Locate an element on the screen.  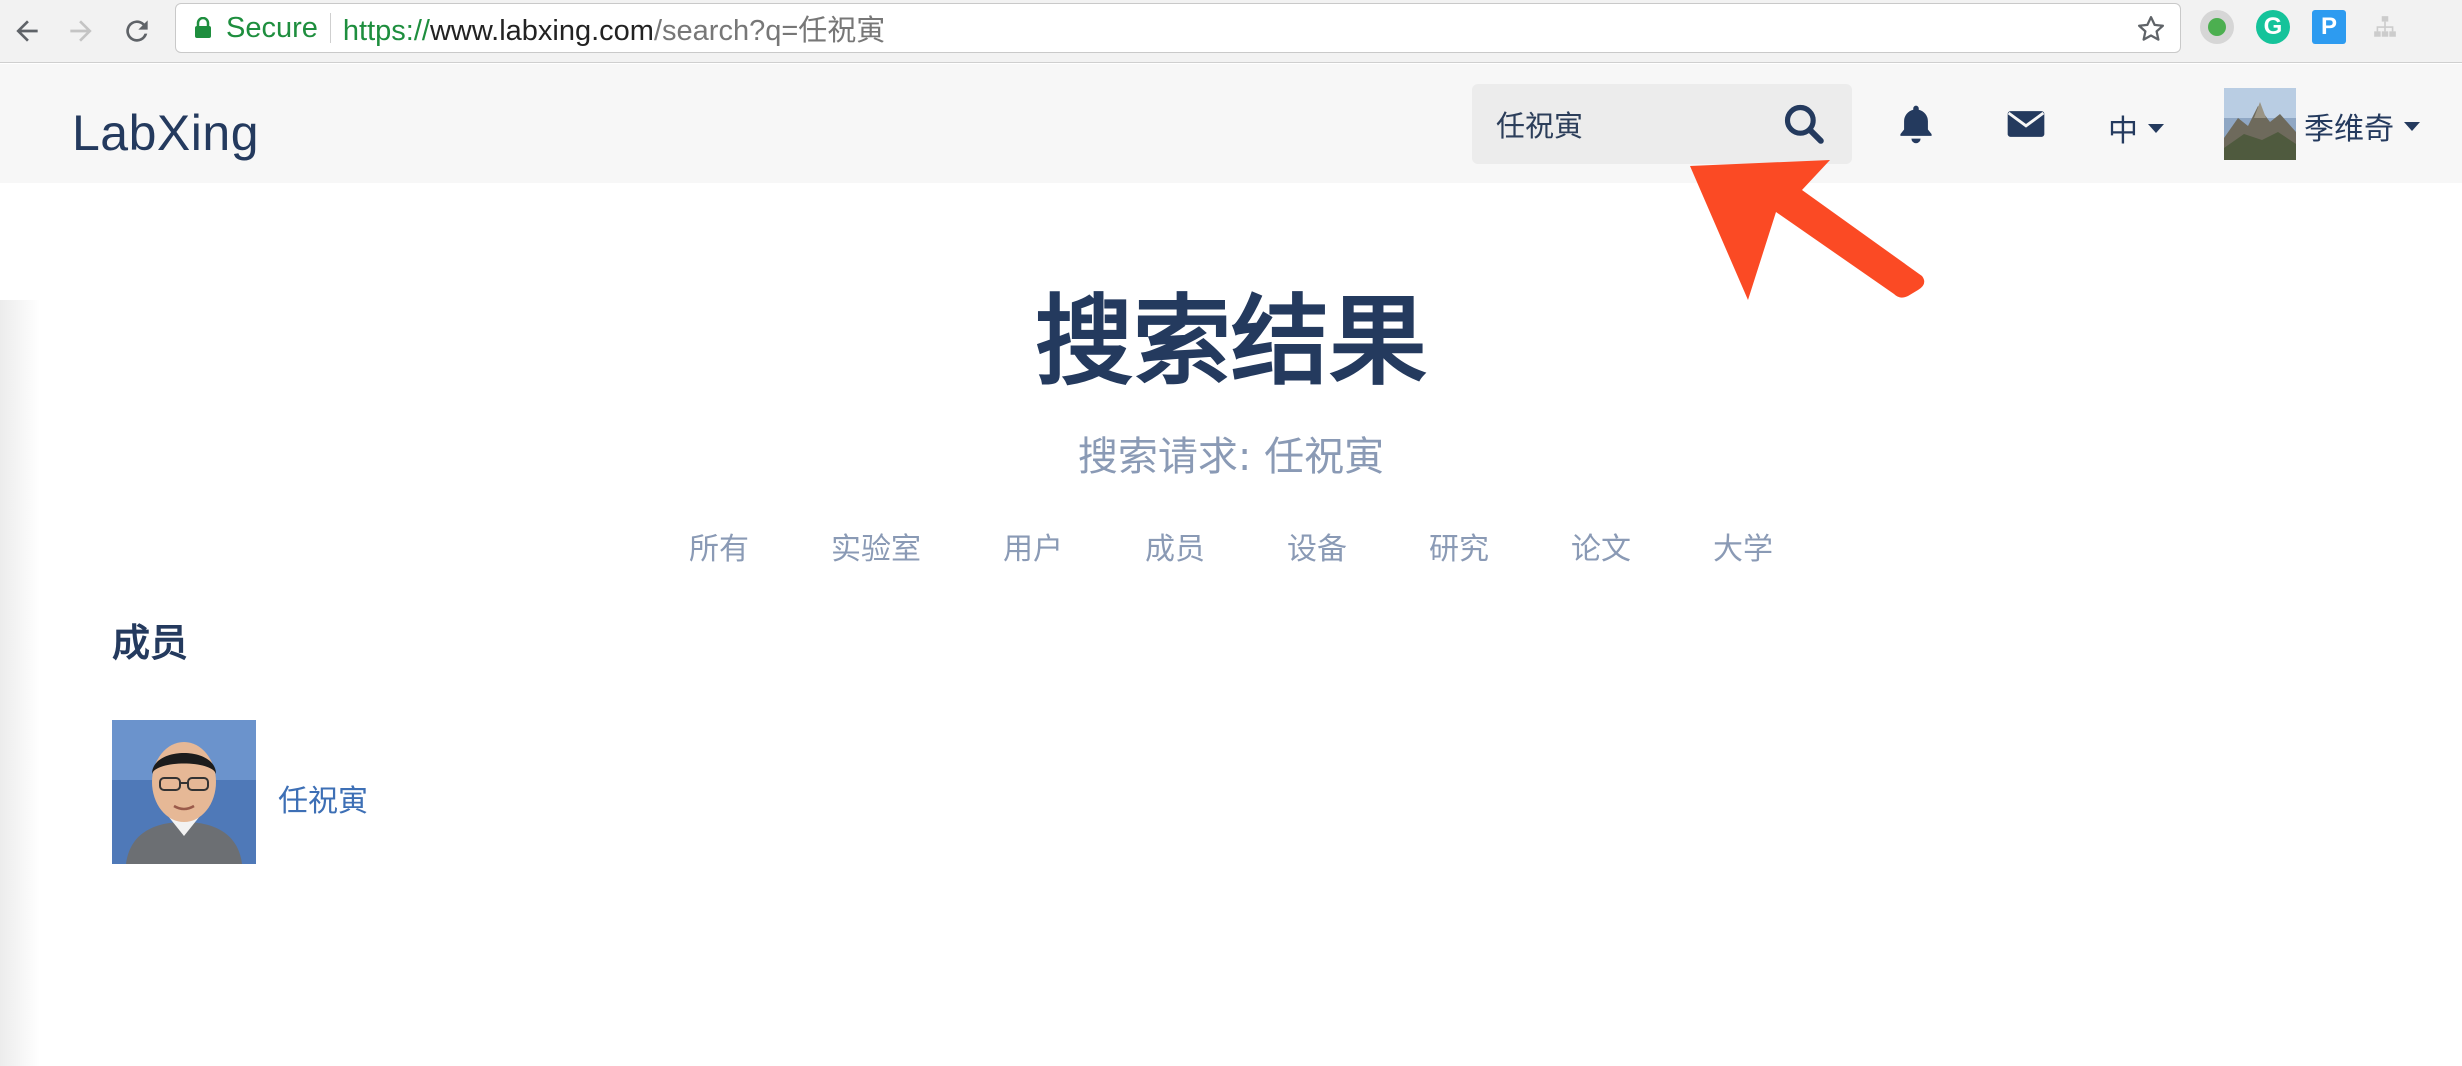
green-dot-extension-icon is located at coordinates (2217, 27).